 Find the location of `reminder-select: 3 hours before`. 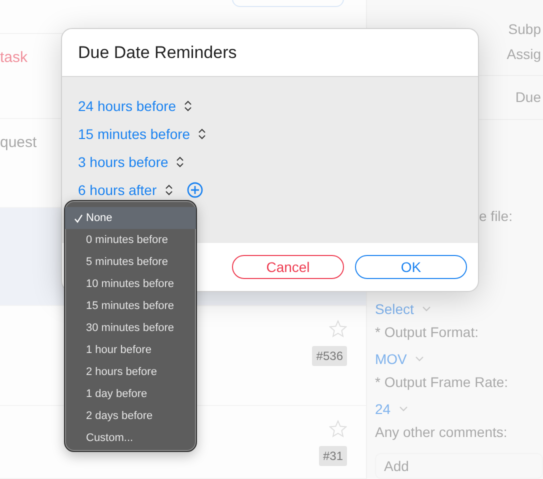

reminder-select: 3 hours before is located at coordinates (123, 162).